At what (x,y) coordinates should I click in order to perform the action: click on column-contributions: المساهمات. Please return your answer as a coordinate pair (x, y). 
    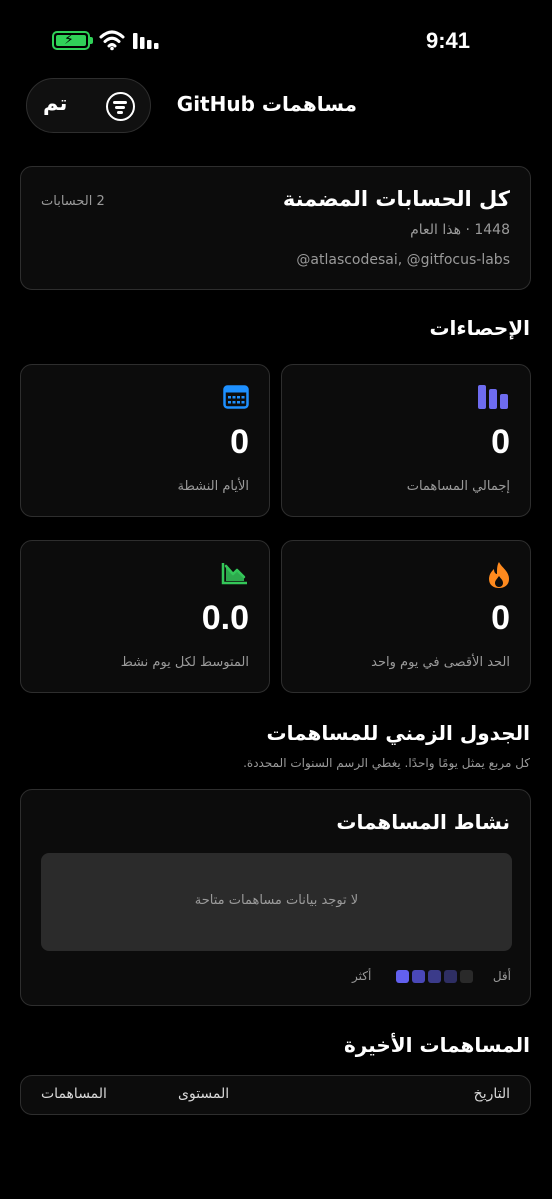
    Looking at the image, I should click on (74, 1094).